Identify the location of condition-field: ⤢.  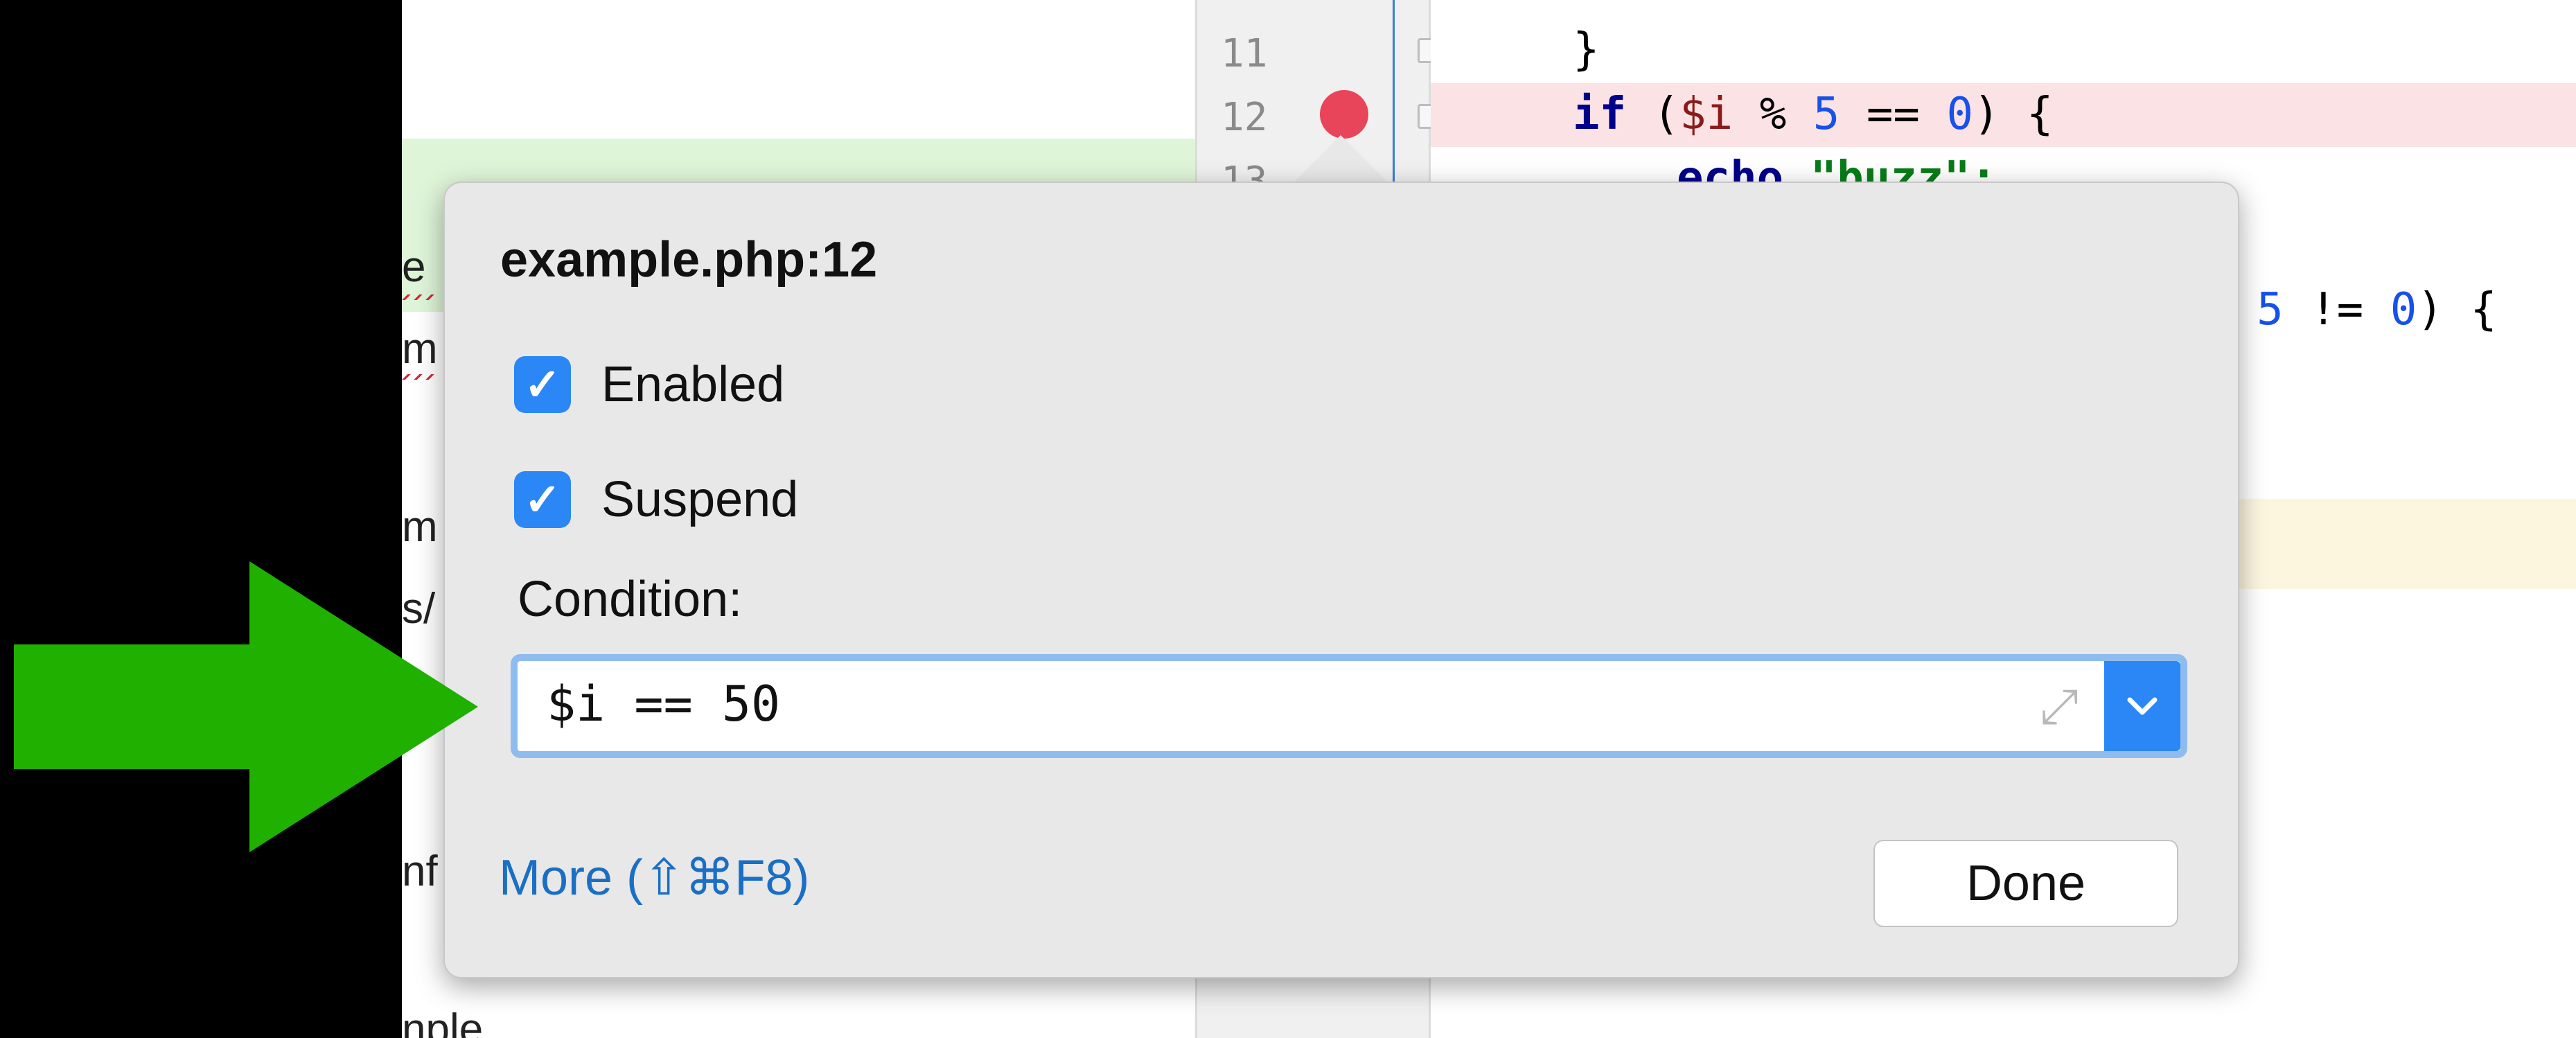
(1349, 706).